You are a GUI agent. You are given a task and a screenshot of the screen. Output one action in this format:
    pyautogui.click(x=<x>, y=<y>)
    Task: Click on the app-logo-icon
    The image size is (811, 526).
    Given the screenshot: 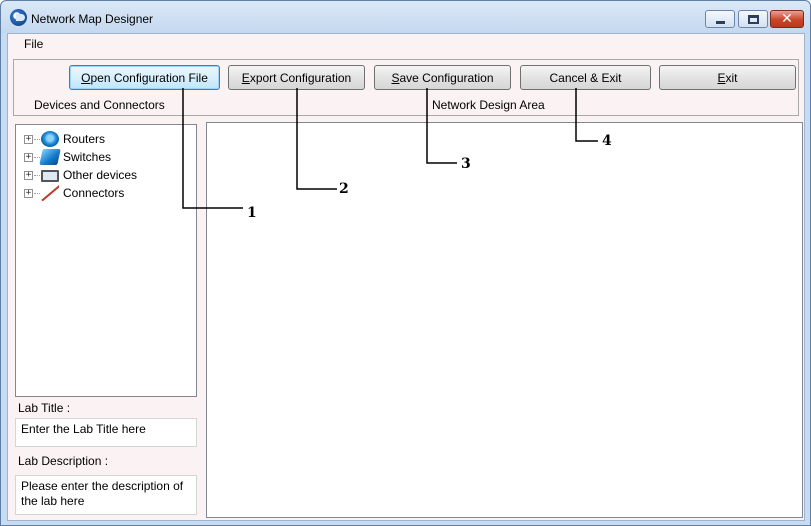 What is the action you would take?
    pyautogui.click(x=18, y=17)
    